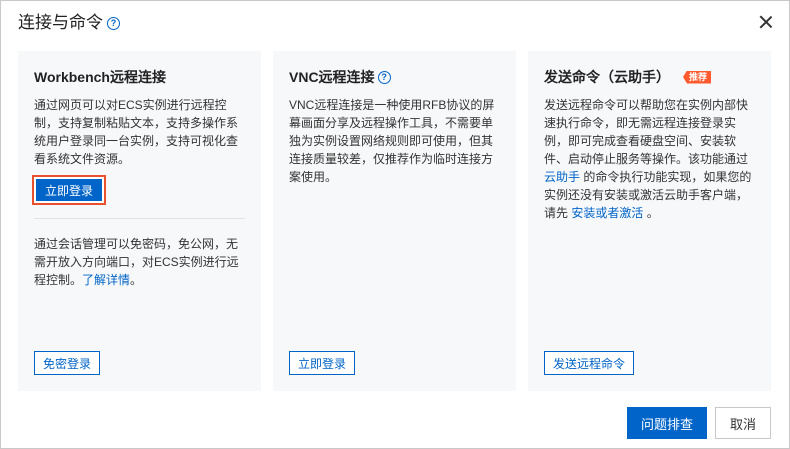 This screenshot has width=790, height=449. Describe the element at coordinates (589, 363) in the screenshot. I see `send-remote-command-button: 发送远程命令` at that location.